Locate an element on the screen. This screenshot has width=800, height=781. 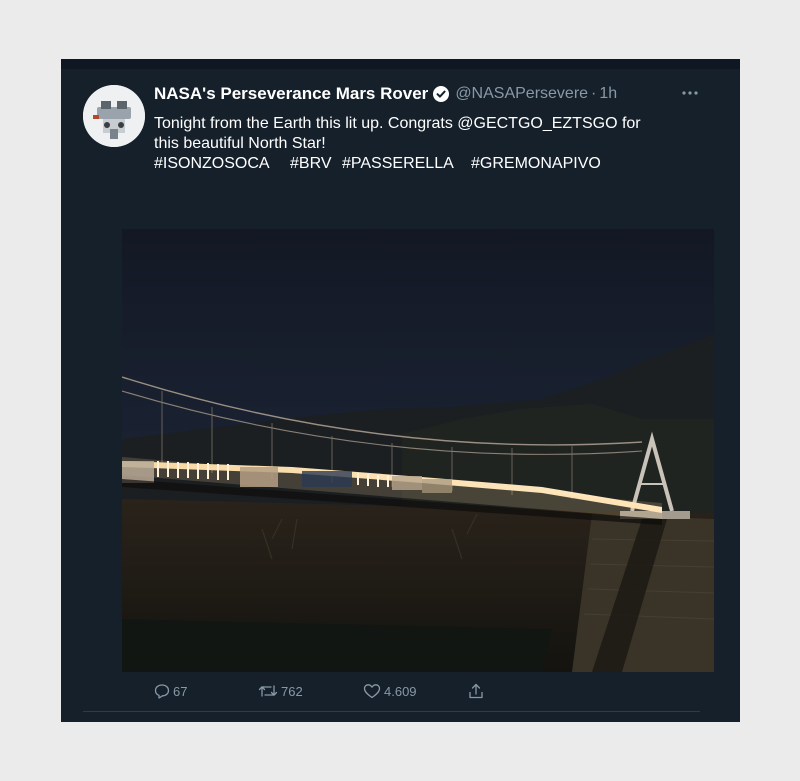
tweet-timestamp: 1h is located at coordinates (608, 94).